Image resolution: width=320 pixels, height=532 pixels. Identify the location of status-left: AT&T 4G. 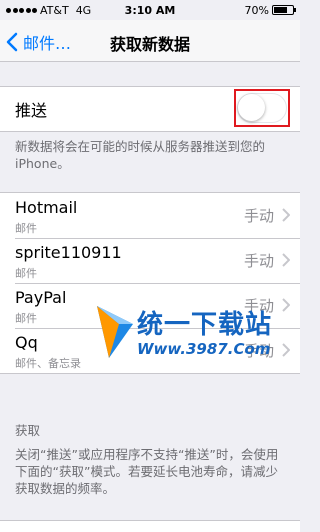
(48, 10).